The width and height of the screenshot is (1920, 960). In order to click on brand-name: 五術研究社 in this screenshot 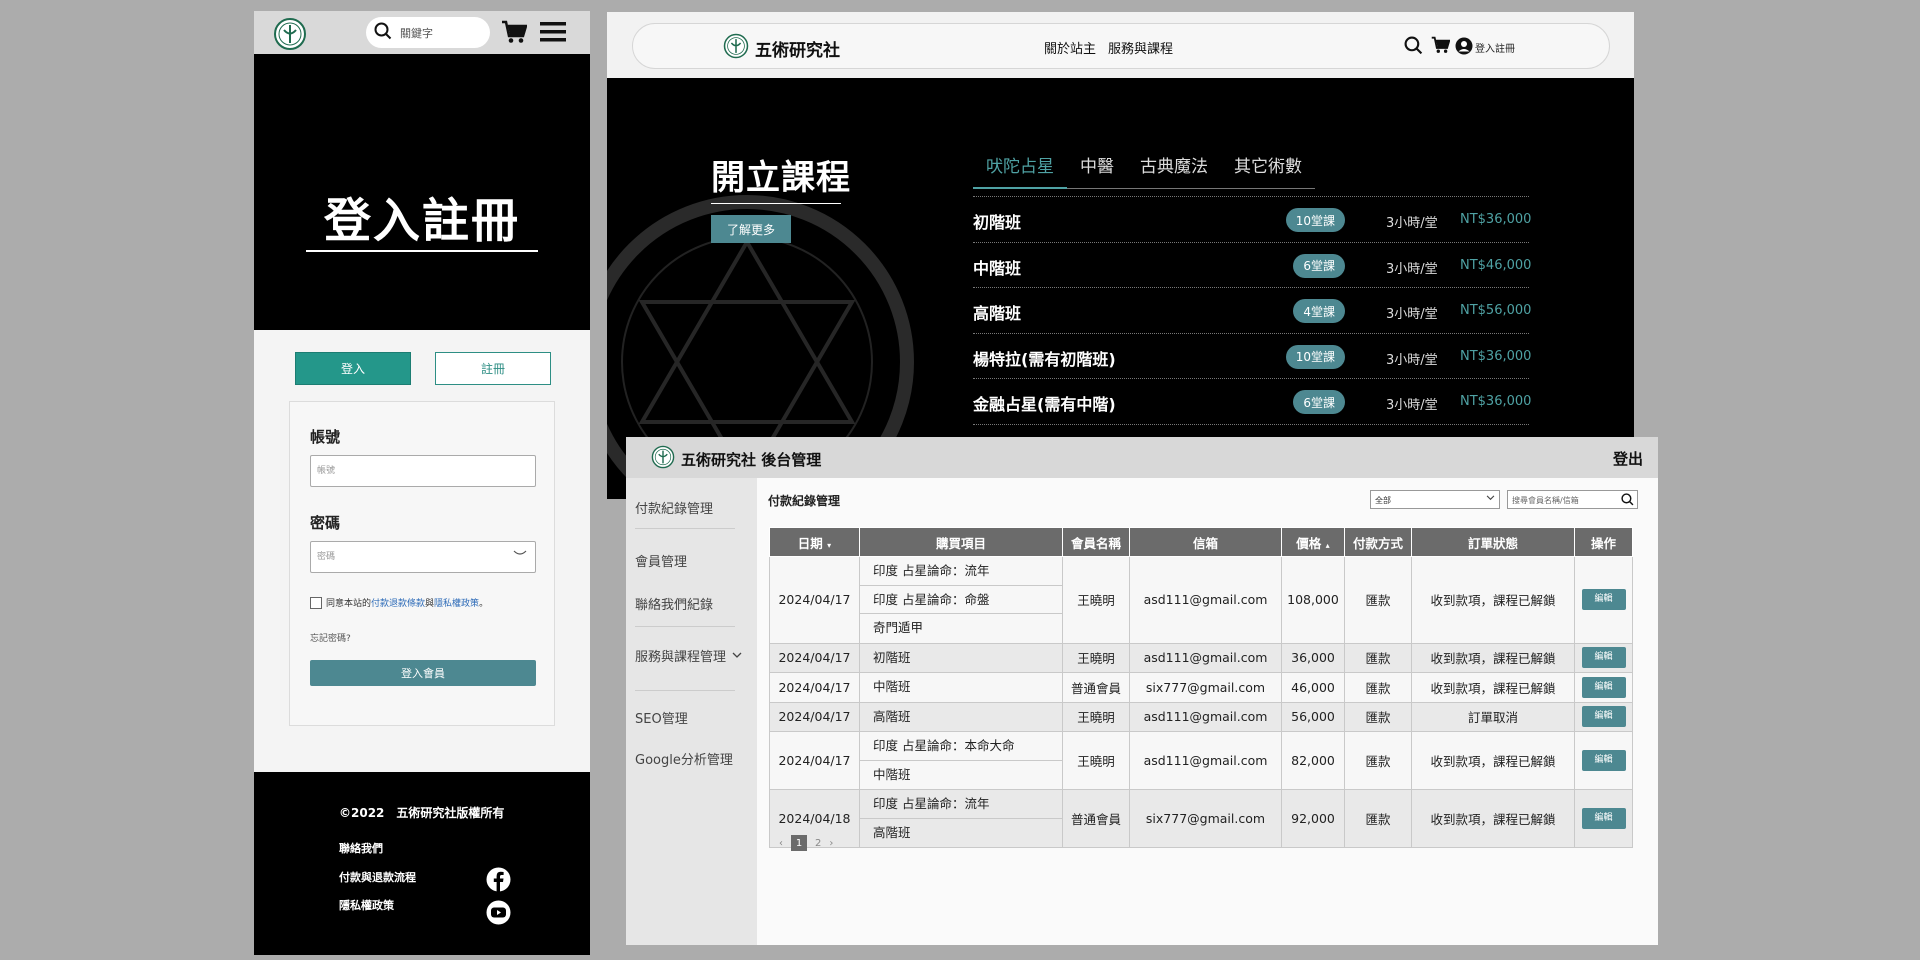, I will do `click(797, 50)`.